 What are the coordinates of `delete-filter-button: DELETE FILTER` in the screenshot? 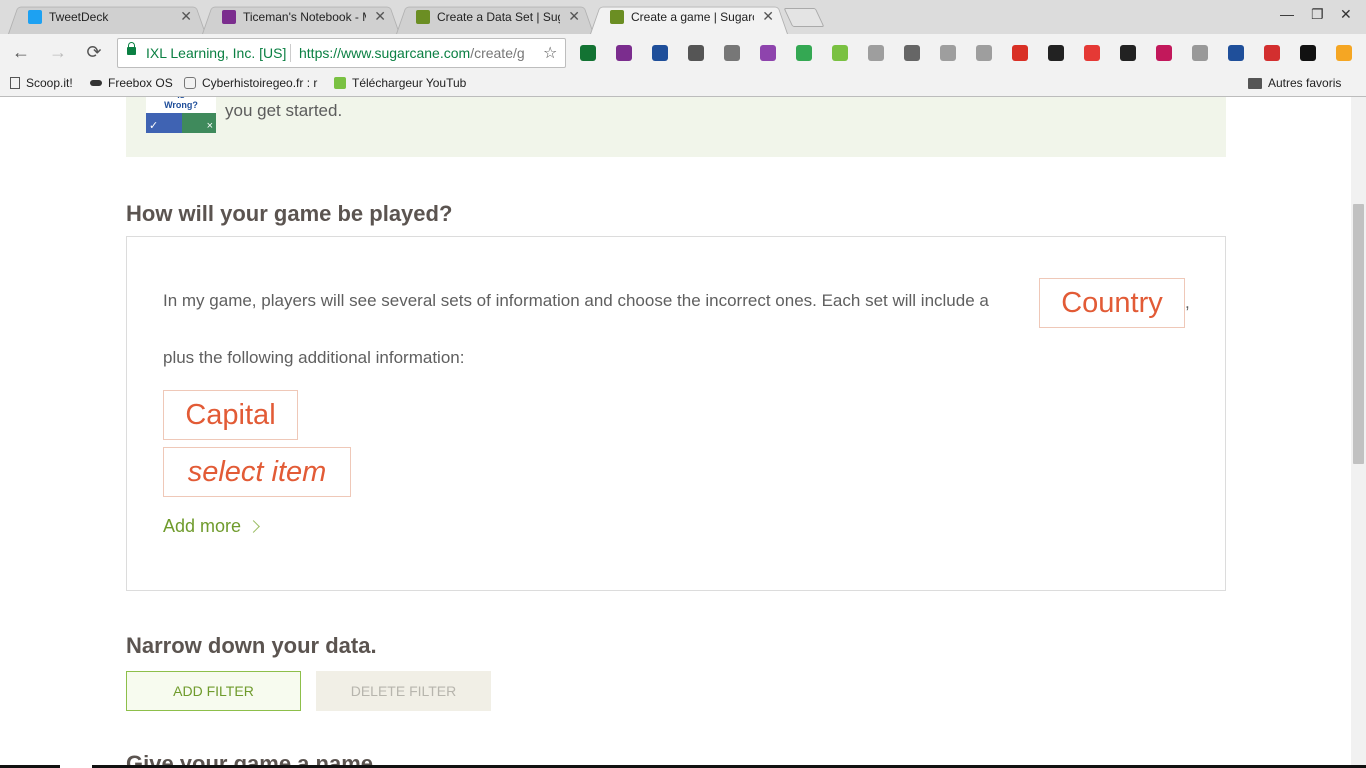 It's located at (403, 691).